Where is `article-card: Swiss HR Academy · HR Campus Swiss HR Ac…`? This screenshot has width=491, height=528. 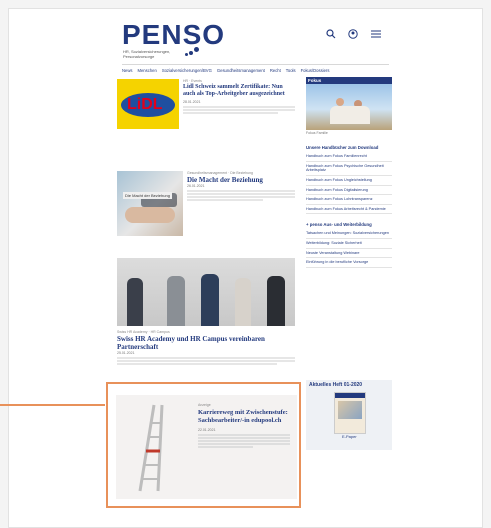 article-card: Swiss HR Academy · HR Campus Swiss HR Ac… is located at coordinates (206, 323).